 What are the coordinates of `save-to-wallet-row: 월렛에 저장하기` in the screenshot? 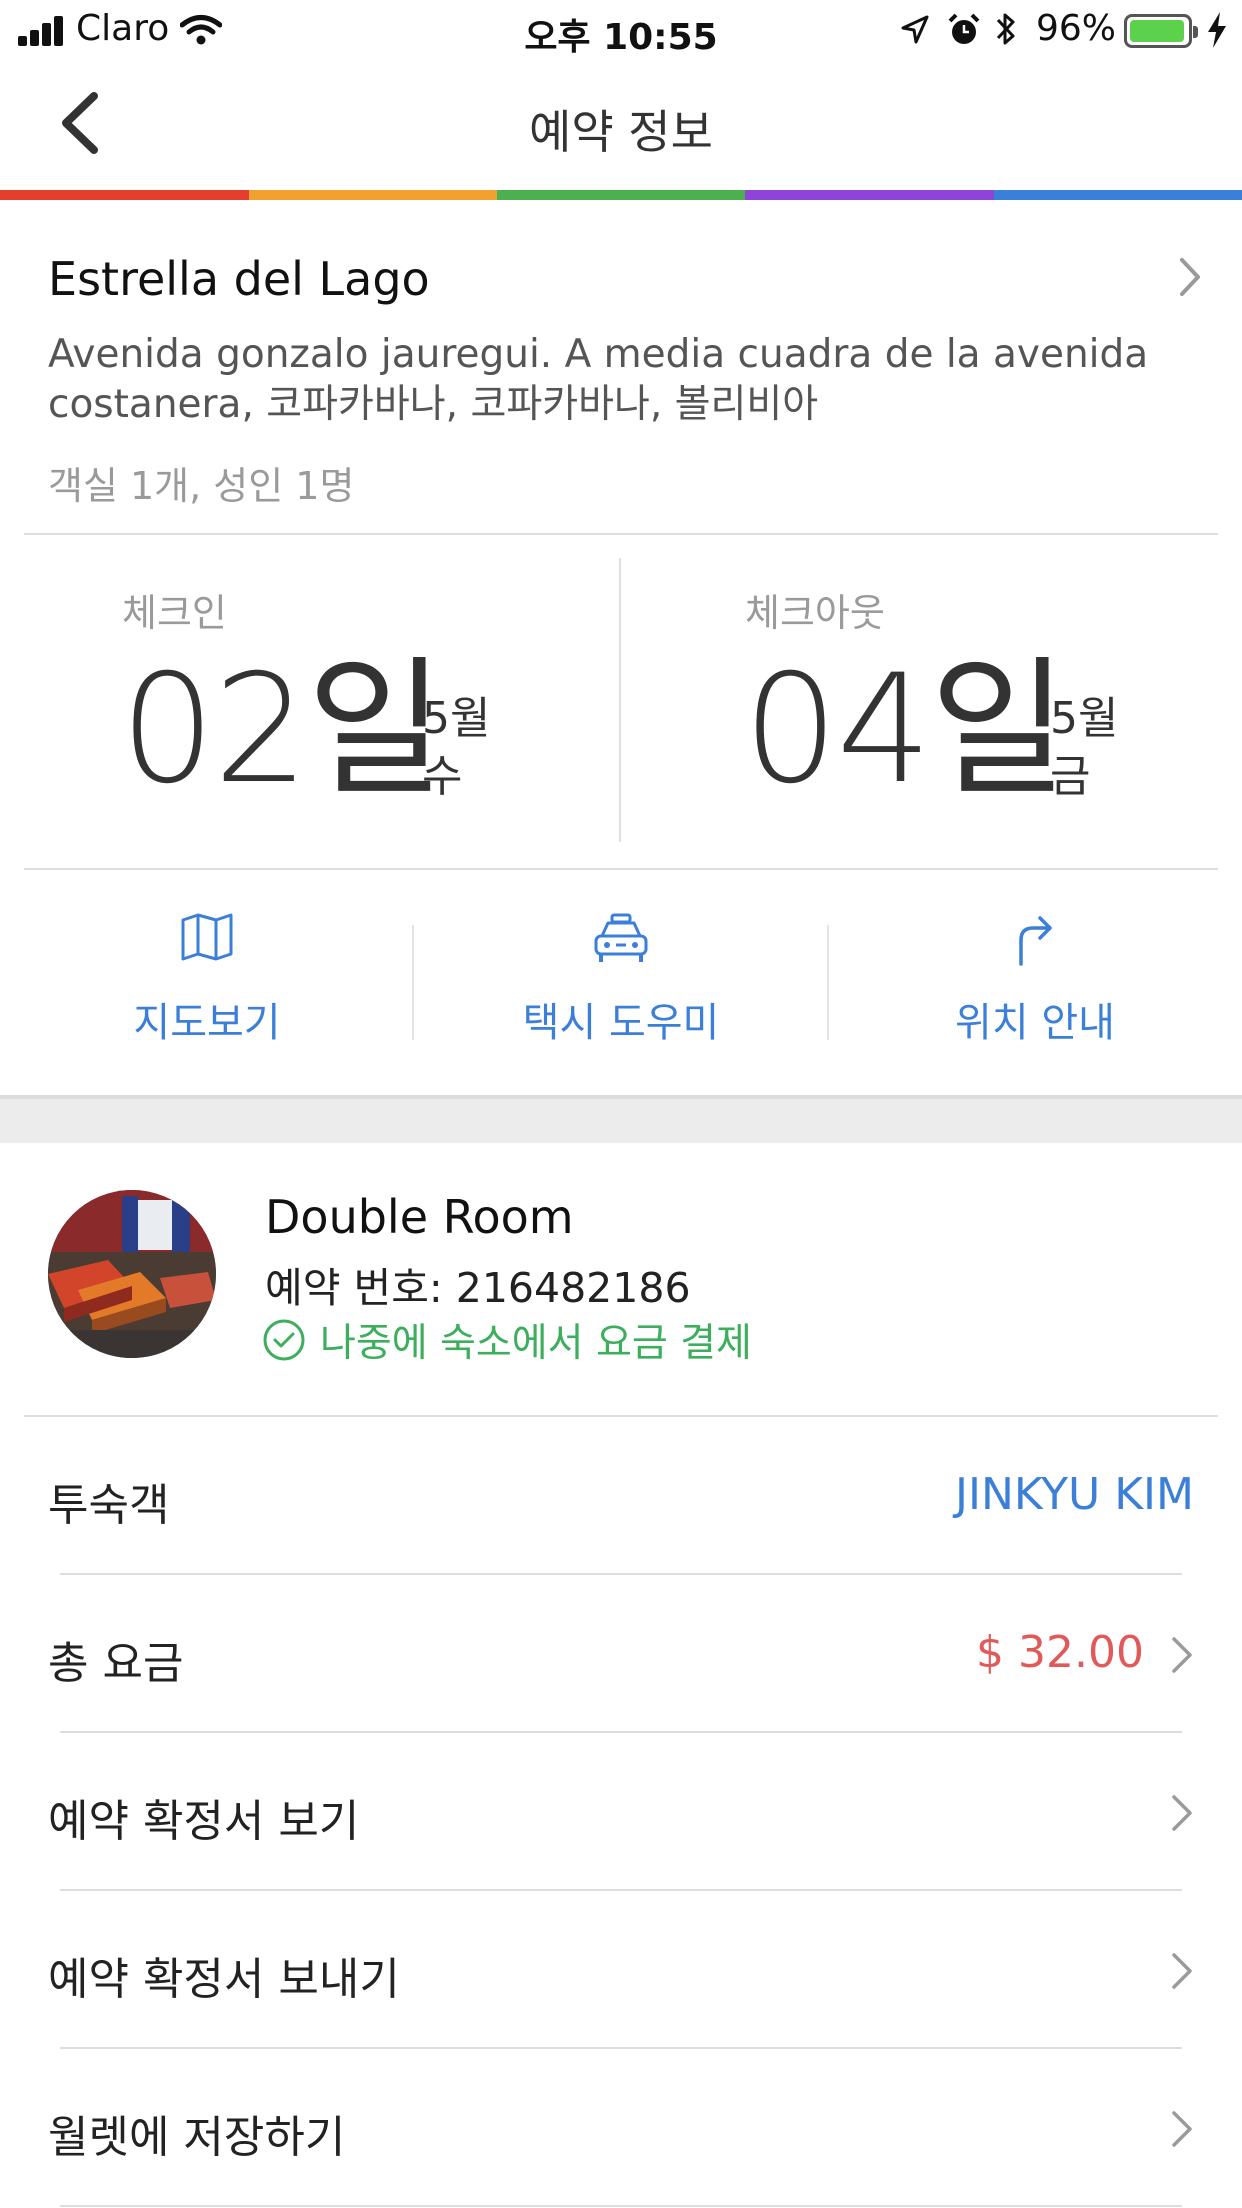 It's located at (621, 2128).